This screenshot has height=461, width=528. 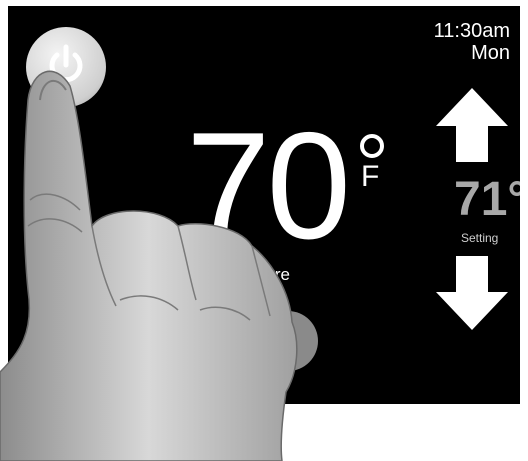 I want to click on current-temperature-label: emperature, so click(x=246, y=274).